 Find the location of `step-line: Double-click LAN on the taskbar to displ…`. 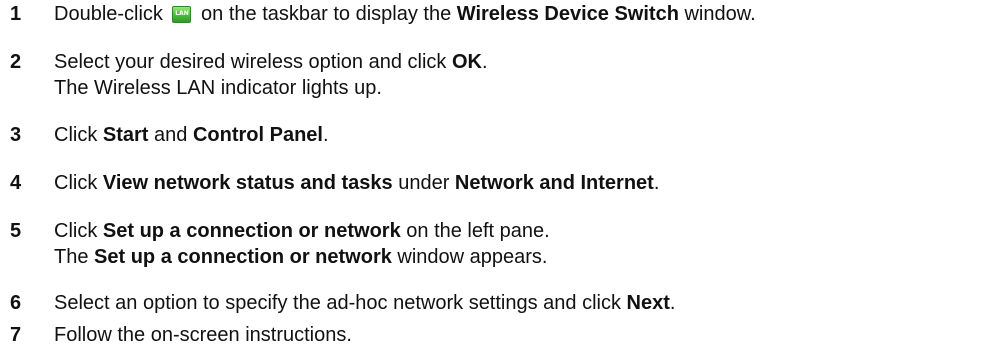

step-line: Double-click LAN on the taskbar to displ… is located at coordinates (405, 14).